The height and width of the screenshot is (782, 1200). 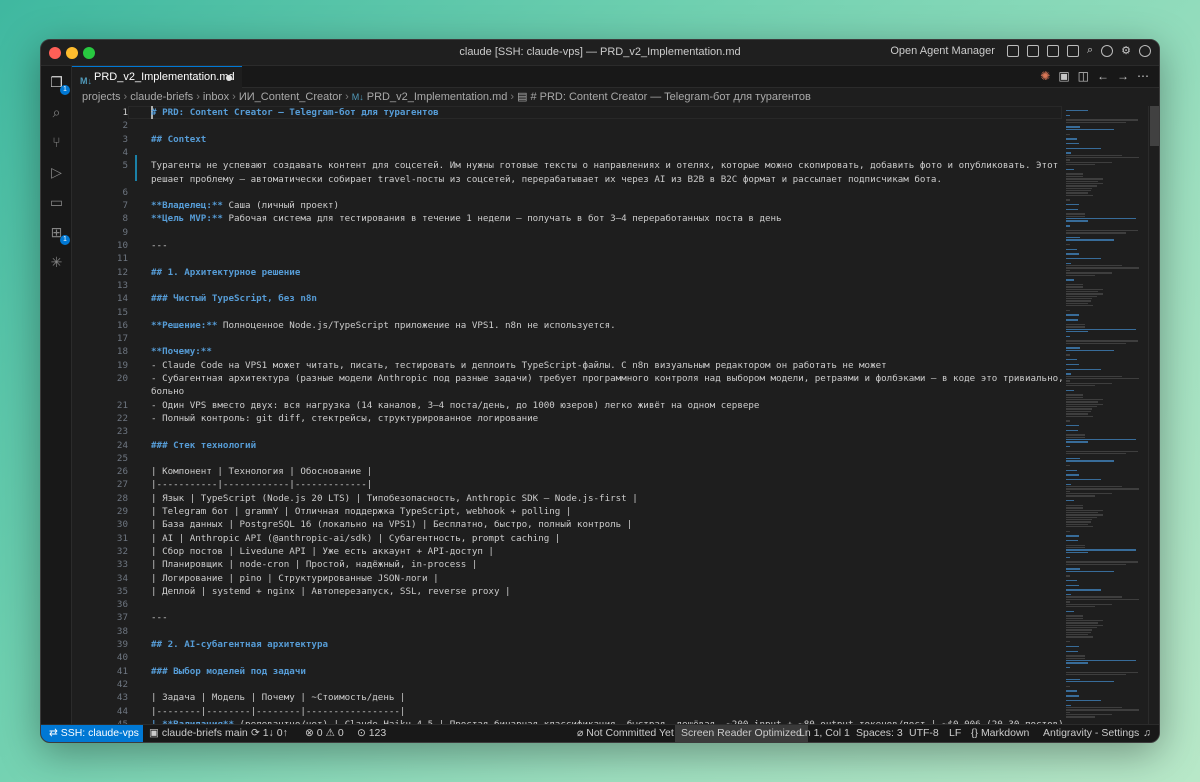 What do you see at coordinates (879, 733) in the screenshot?
I see `indentation-indicator: Spaces: 3` at bounding box center [879, 733].